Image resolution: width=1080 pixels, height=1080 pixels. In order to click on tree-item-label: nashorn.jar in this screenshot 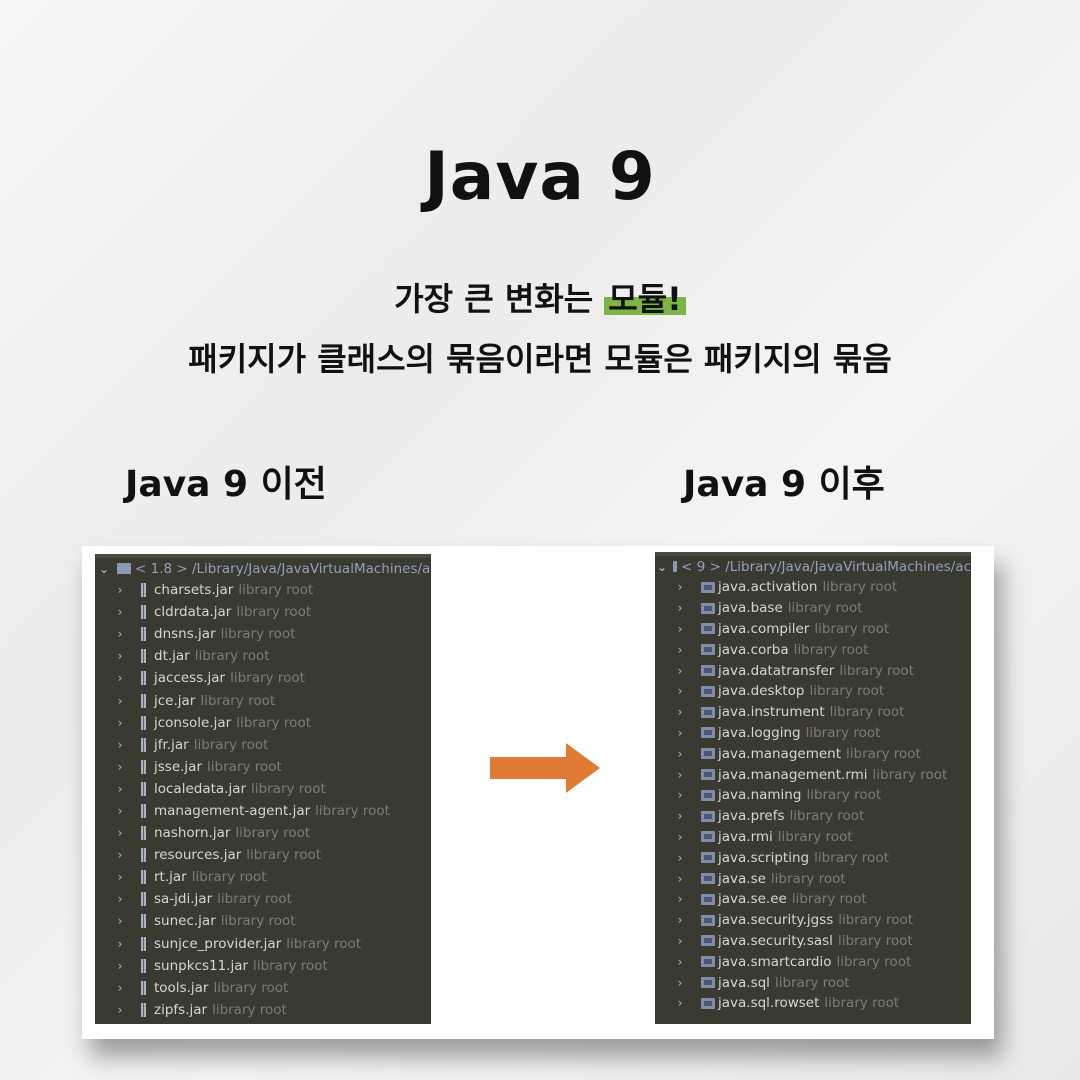, I will do `click(192, 833)`.